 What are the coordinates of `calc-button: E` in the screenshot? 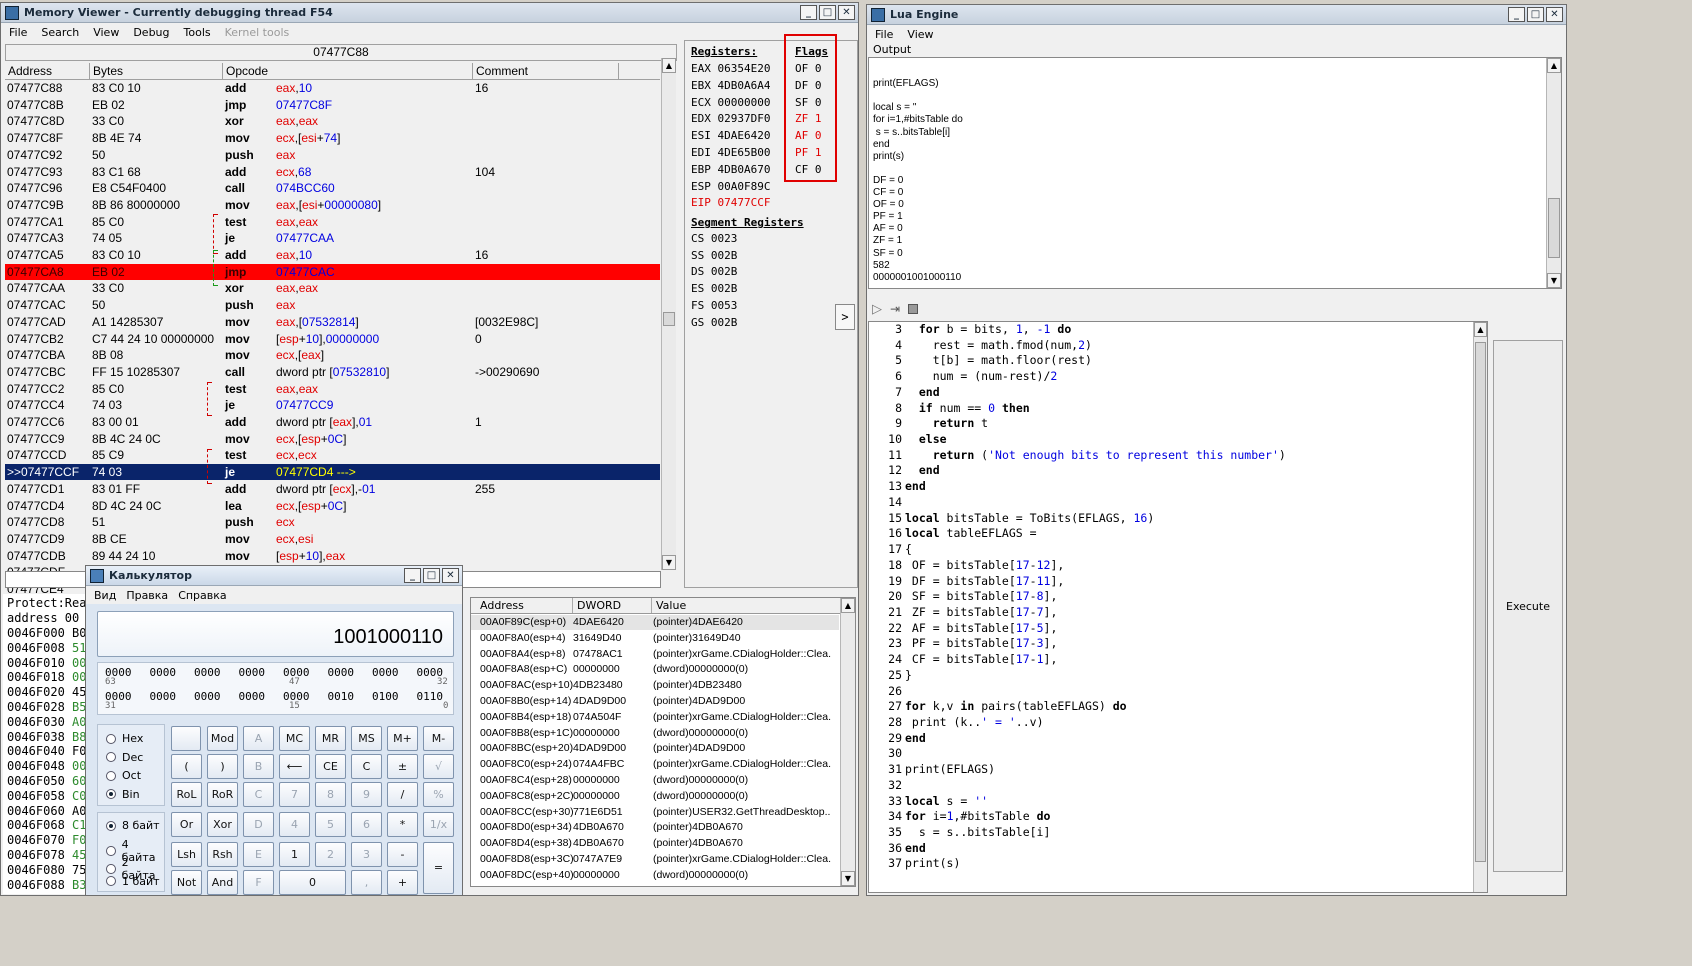 It's located at (258, 854).